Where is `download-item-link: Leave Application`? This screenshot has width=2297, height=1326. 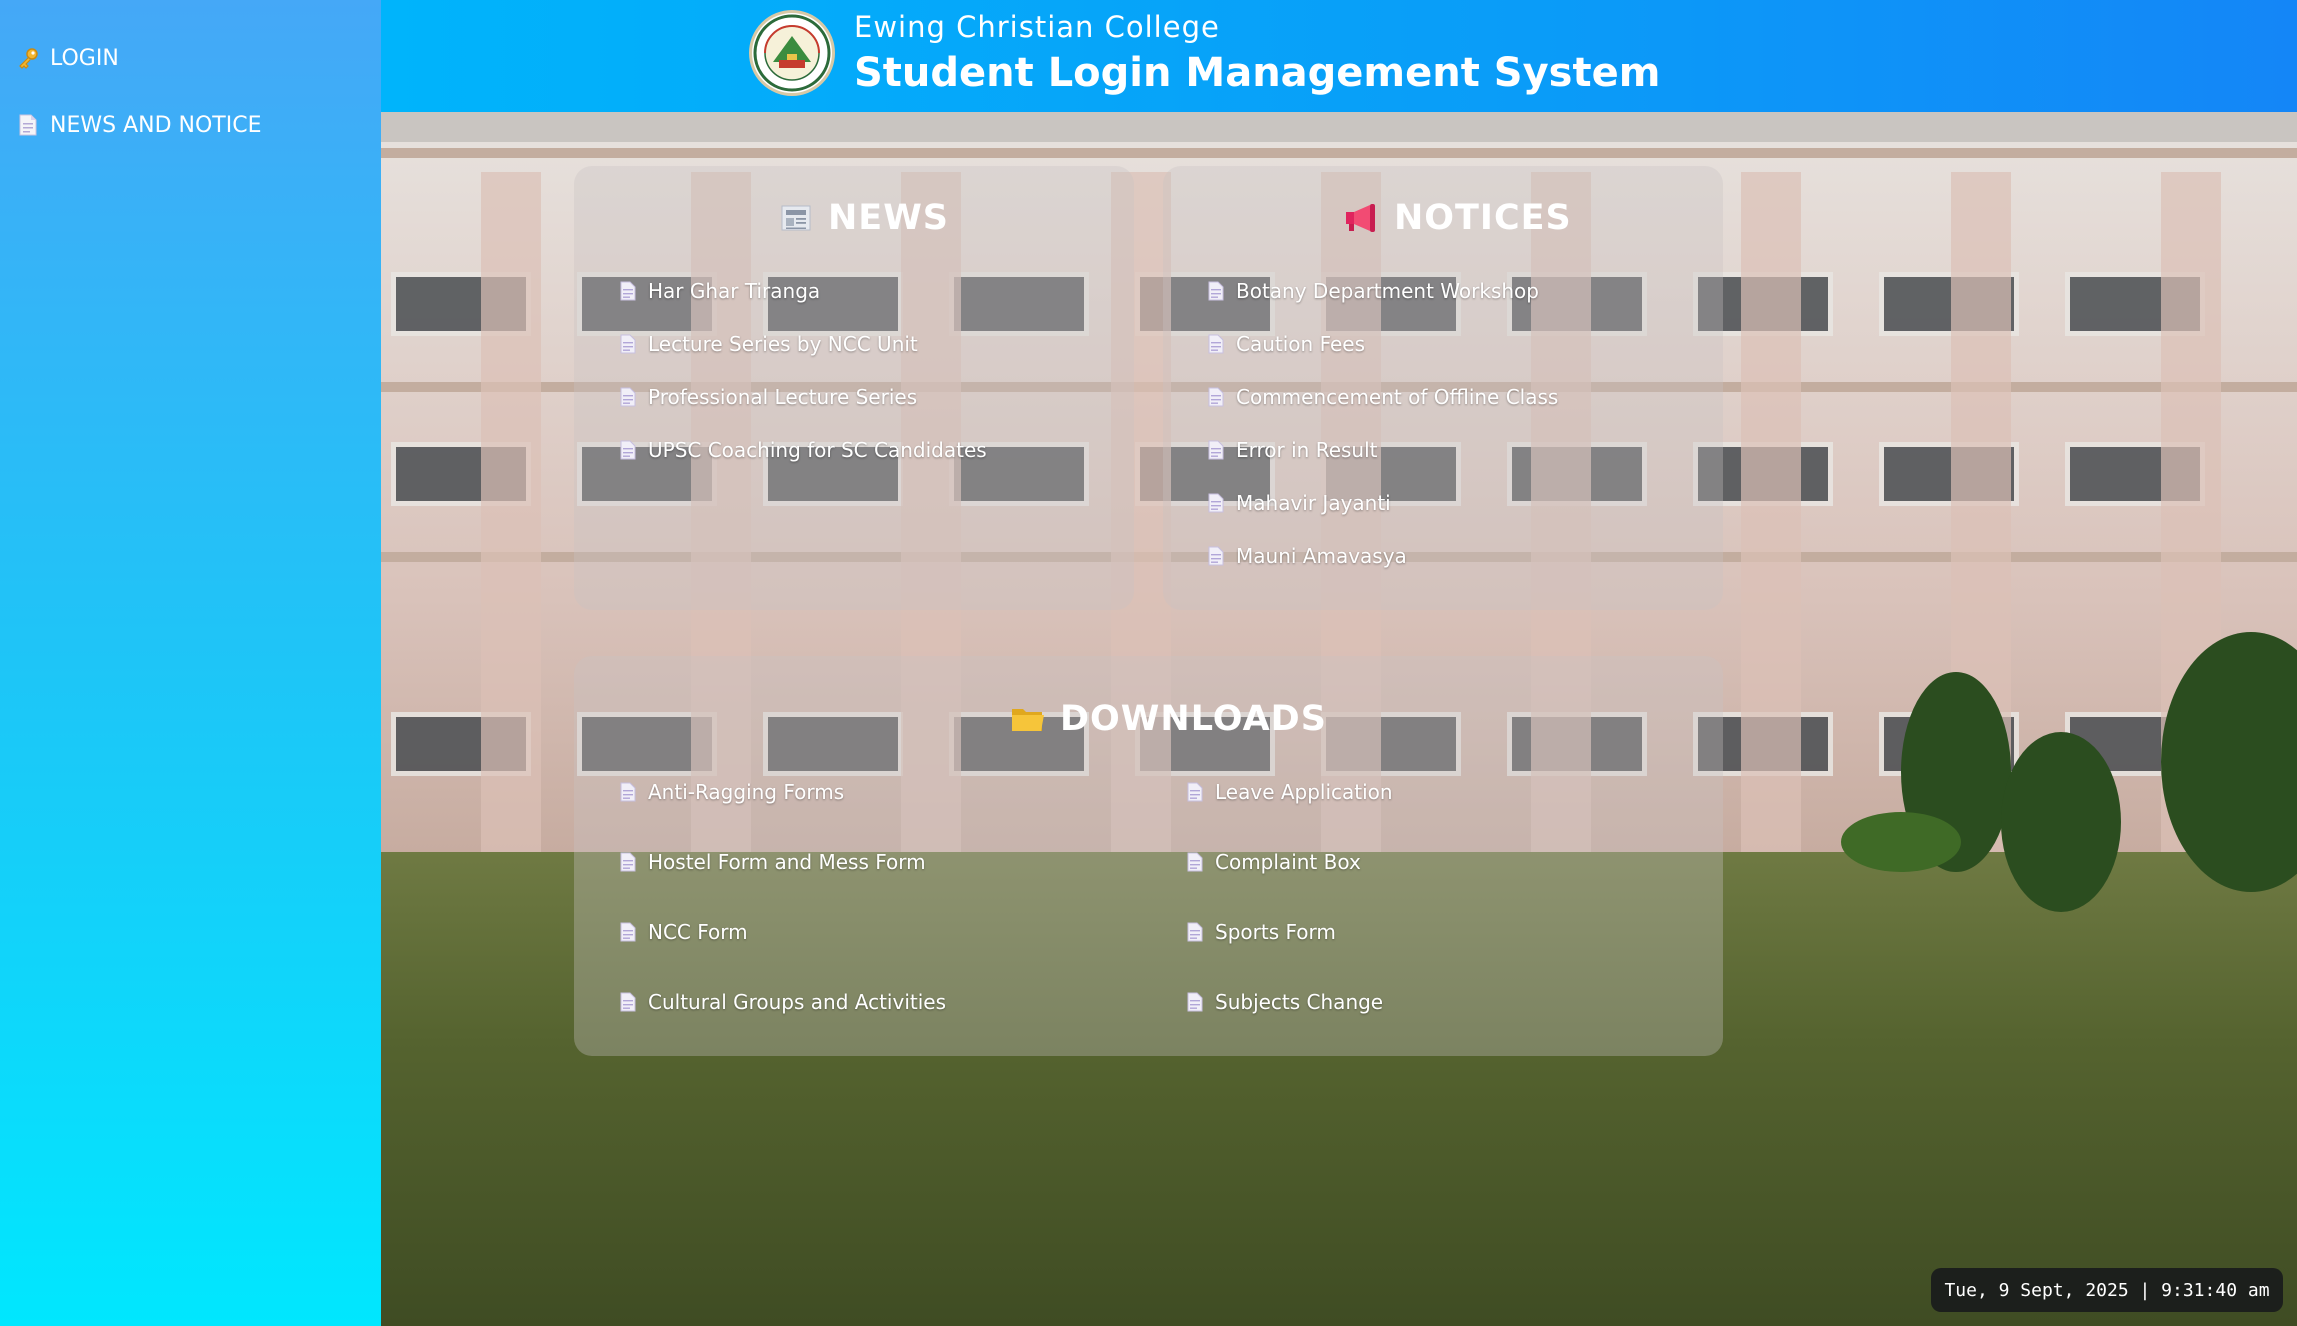 download-item-link: Leave Application is located at coordinates (1290, 792).